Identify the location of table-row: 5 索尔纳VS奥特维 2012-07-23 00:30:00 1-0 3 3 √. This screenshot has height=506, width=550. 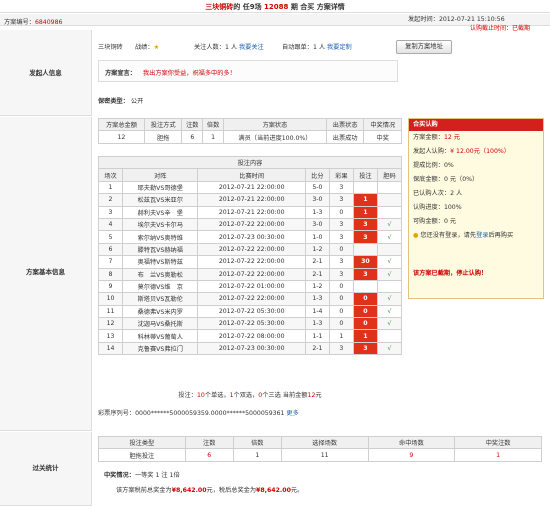
(250, 237).